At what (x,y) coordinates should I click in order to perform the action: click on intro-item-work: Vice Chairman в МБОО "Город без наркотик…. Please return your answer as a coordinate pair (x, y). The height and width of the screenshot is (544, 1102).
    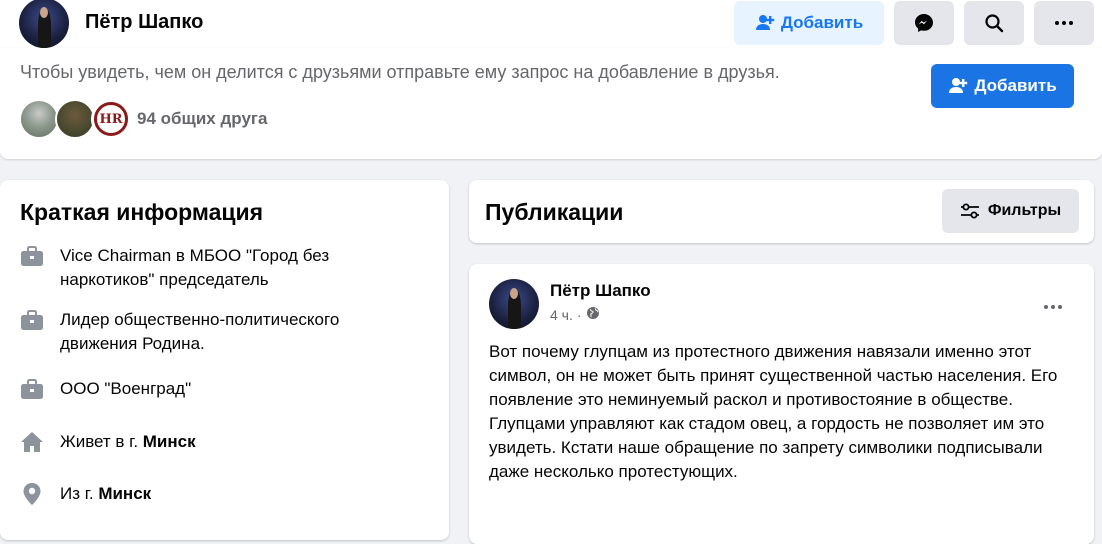
    Looking at the image, I should click on (205, 268).